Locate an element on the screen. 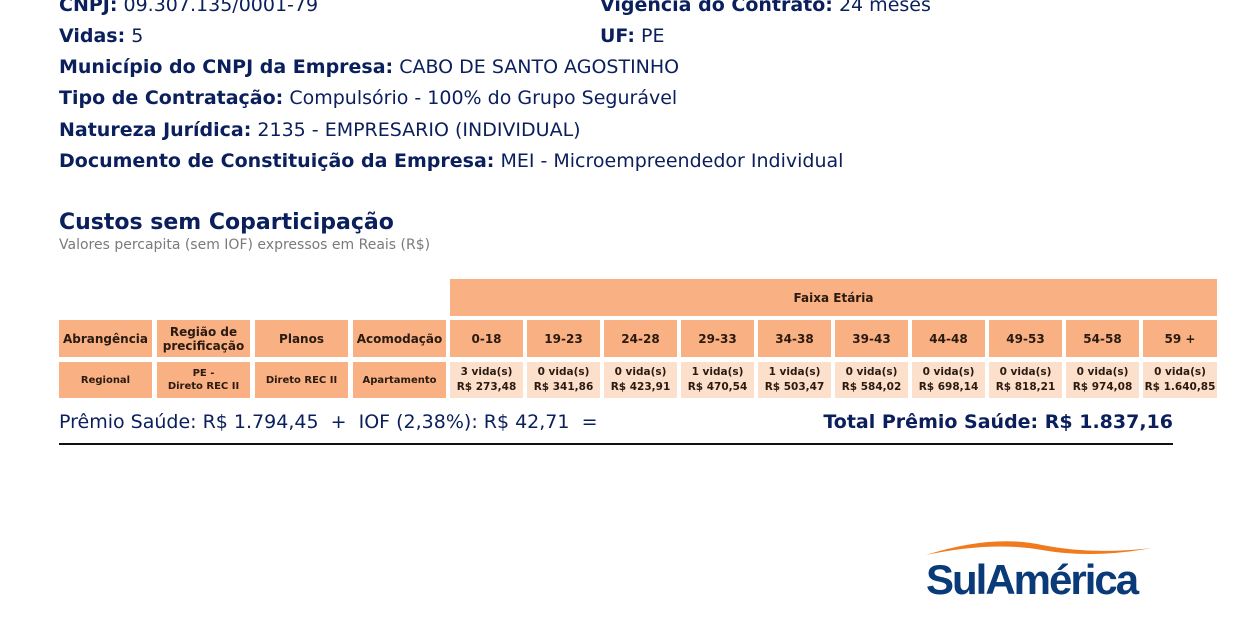  header-abrangencia: Abrangência is located at coordinates (105, 338).